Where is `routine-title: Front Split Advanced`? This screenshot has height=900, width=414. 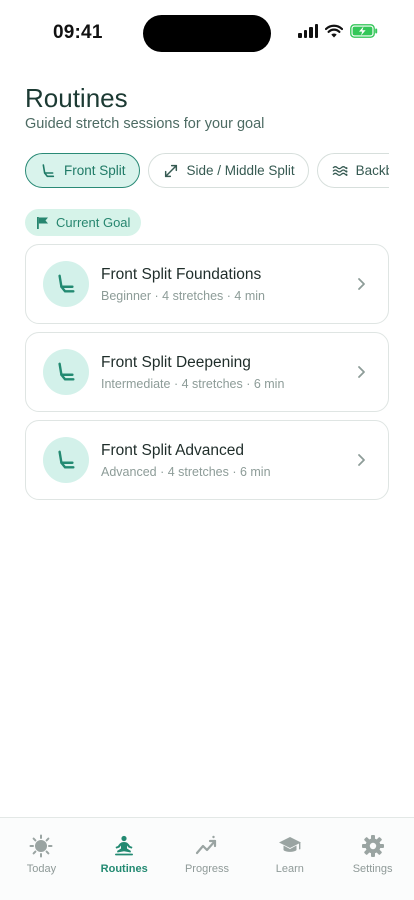
routine-title: Front Split Advanced is located at coordinates (173, 450).